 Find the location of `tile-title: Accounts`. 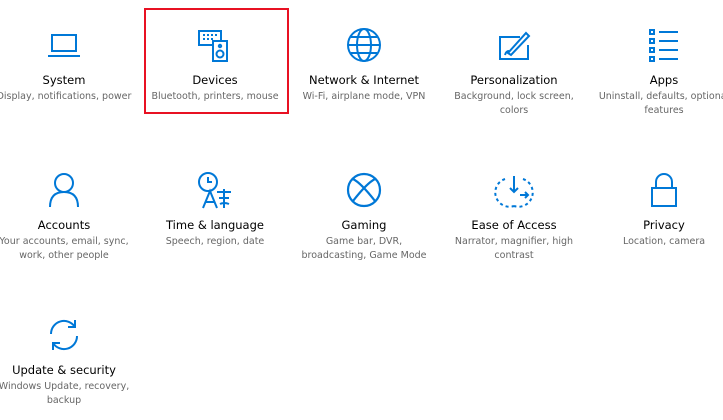

tile-title: Accounts is located at coordinates (64, 225).